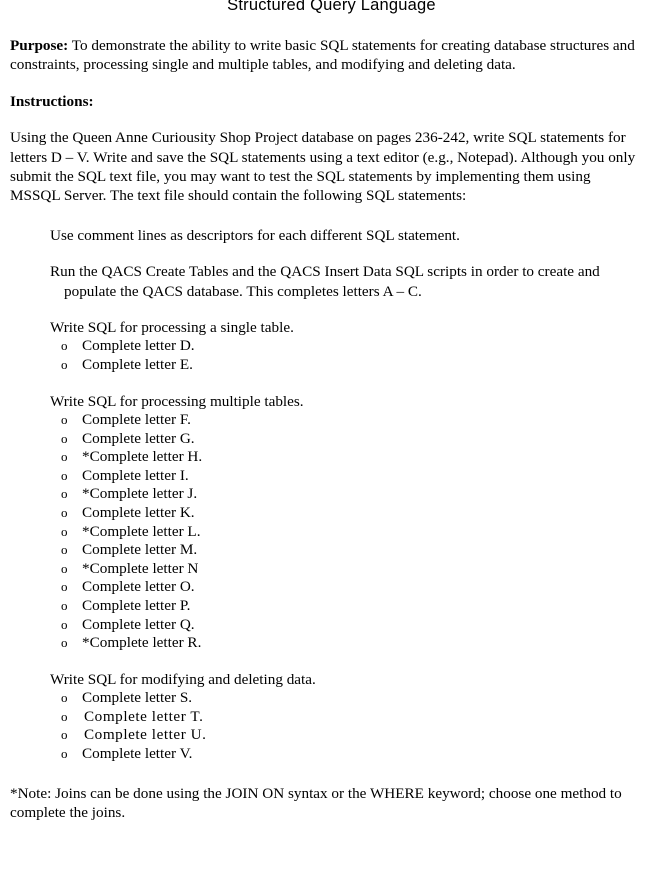  I want to click on list-item: o Complete letter T., so click(346, 717).